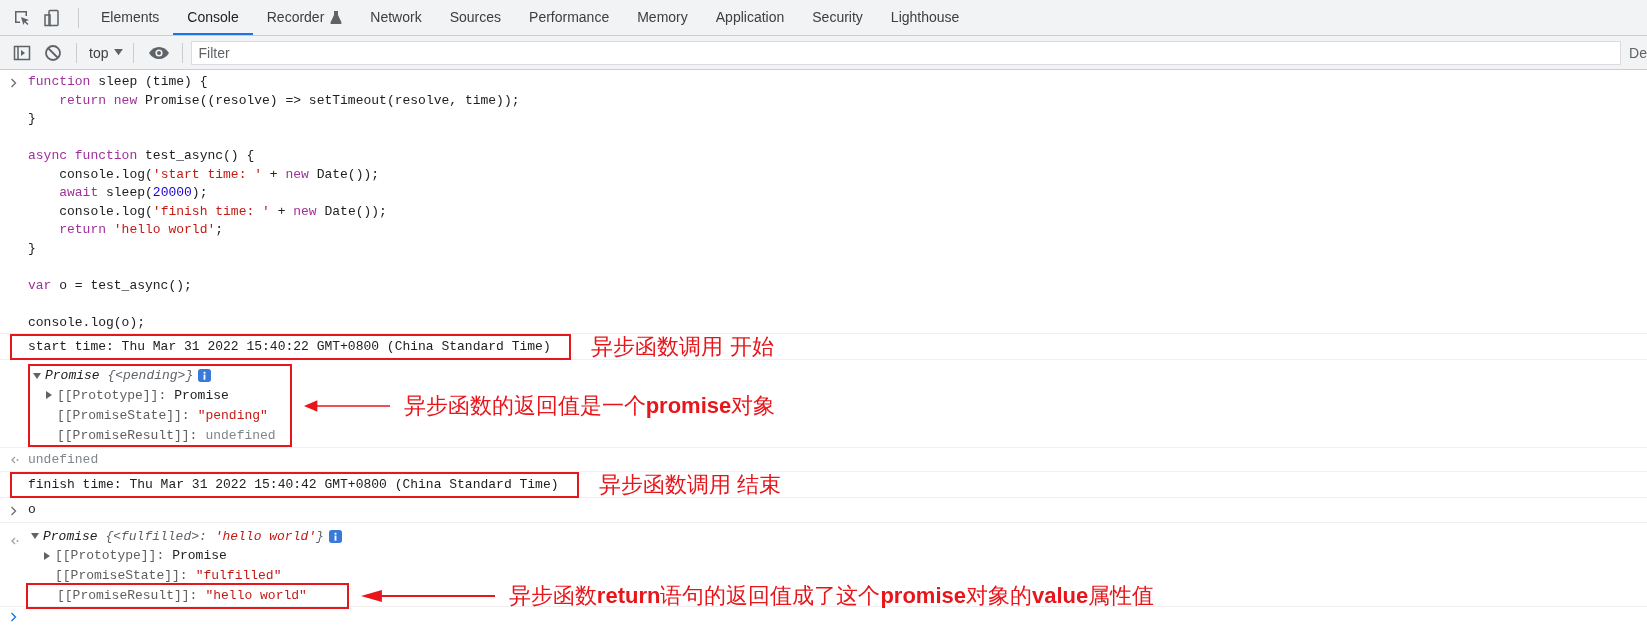 Image resolution: width=1647 pixels, height=633 pixels. What do you see at coordinates (662, 17) in the screenshot?
I see `panel-tab: Memory` at bounding box center [662, 17].